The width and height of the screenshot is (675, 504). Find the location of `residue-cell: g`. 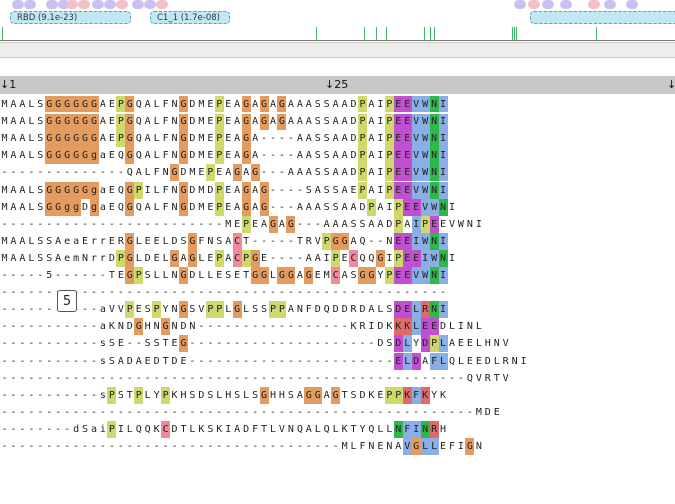

residue-cell: g is located at coordinates (94, 156).